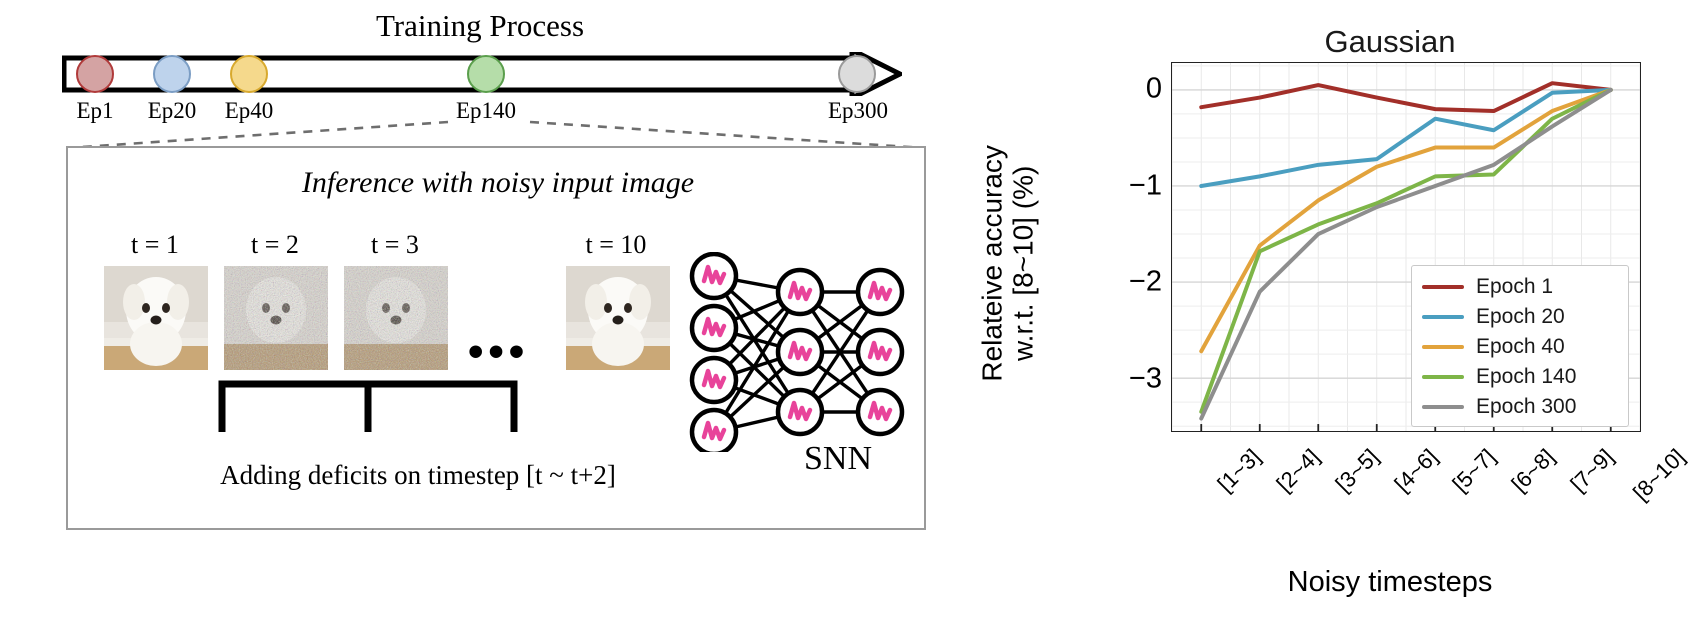  What do you see at coordinates (368, 406) in the screenshot?
I see `deficit-bracket` at bounding box center [368, 406].